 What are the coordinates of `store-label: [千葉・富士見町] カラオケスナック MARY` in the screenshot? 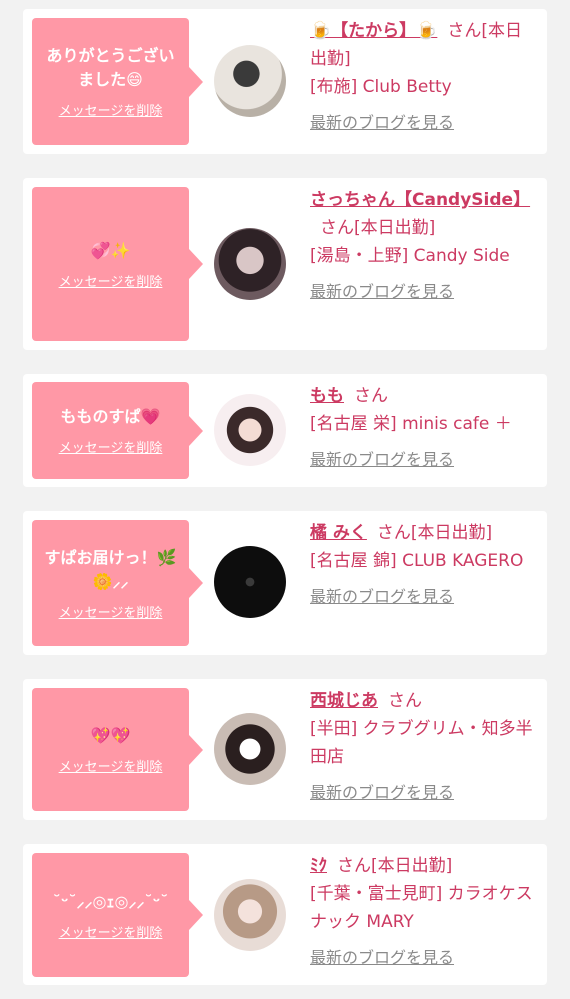 It's located at (421, 908).